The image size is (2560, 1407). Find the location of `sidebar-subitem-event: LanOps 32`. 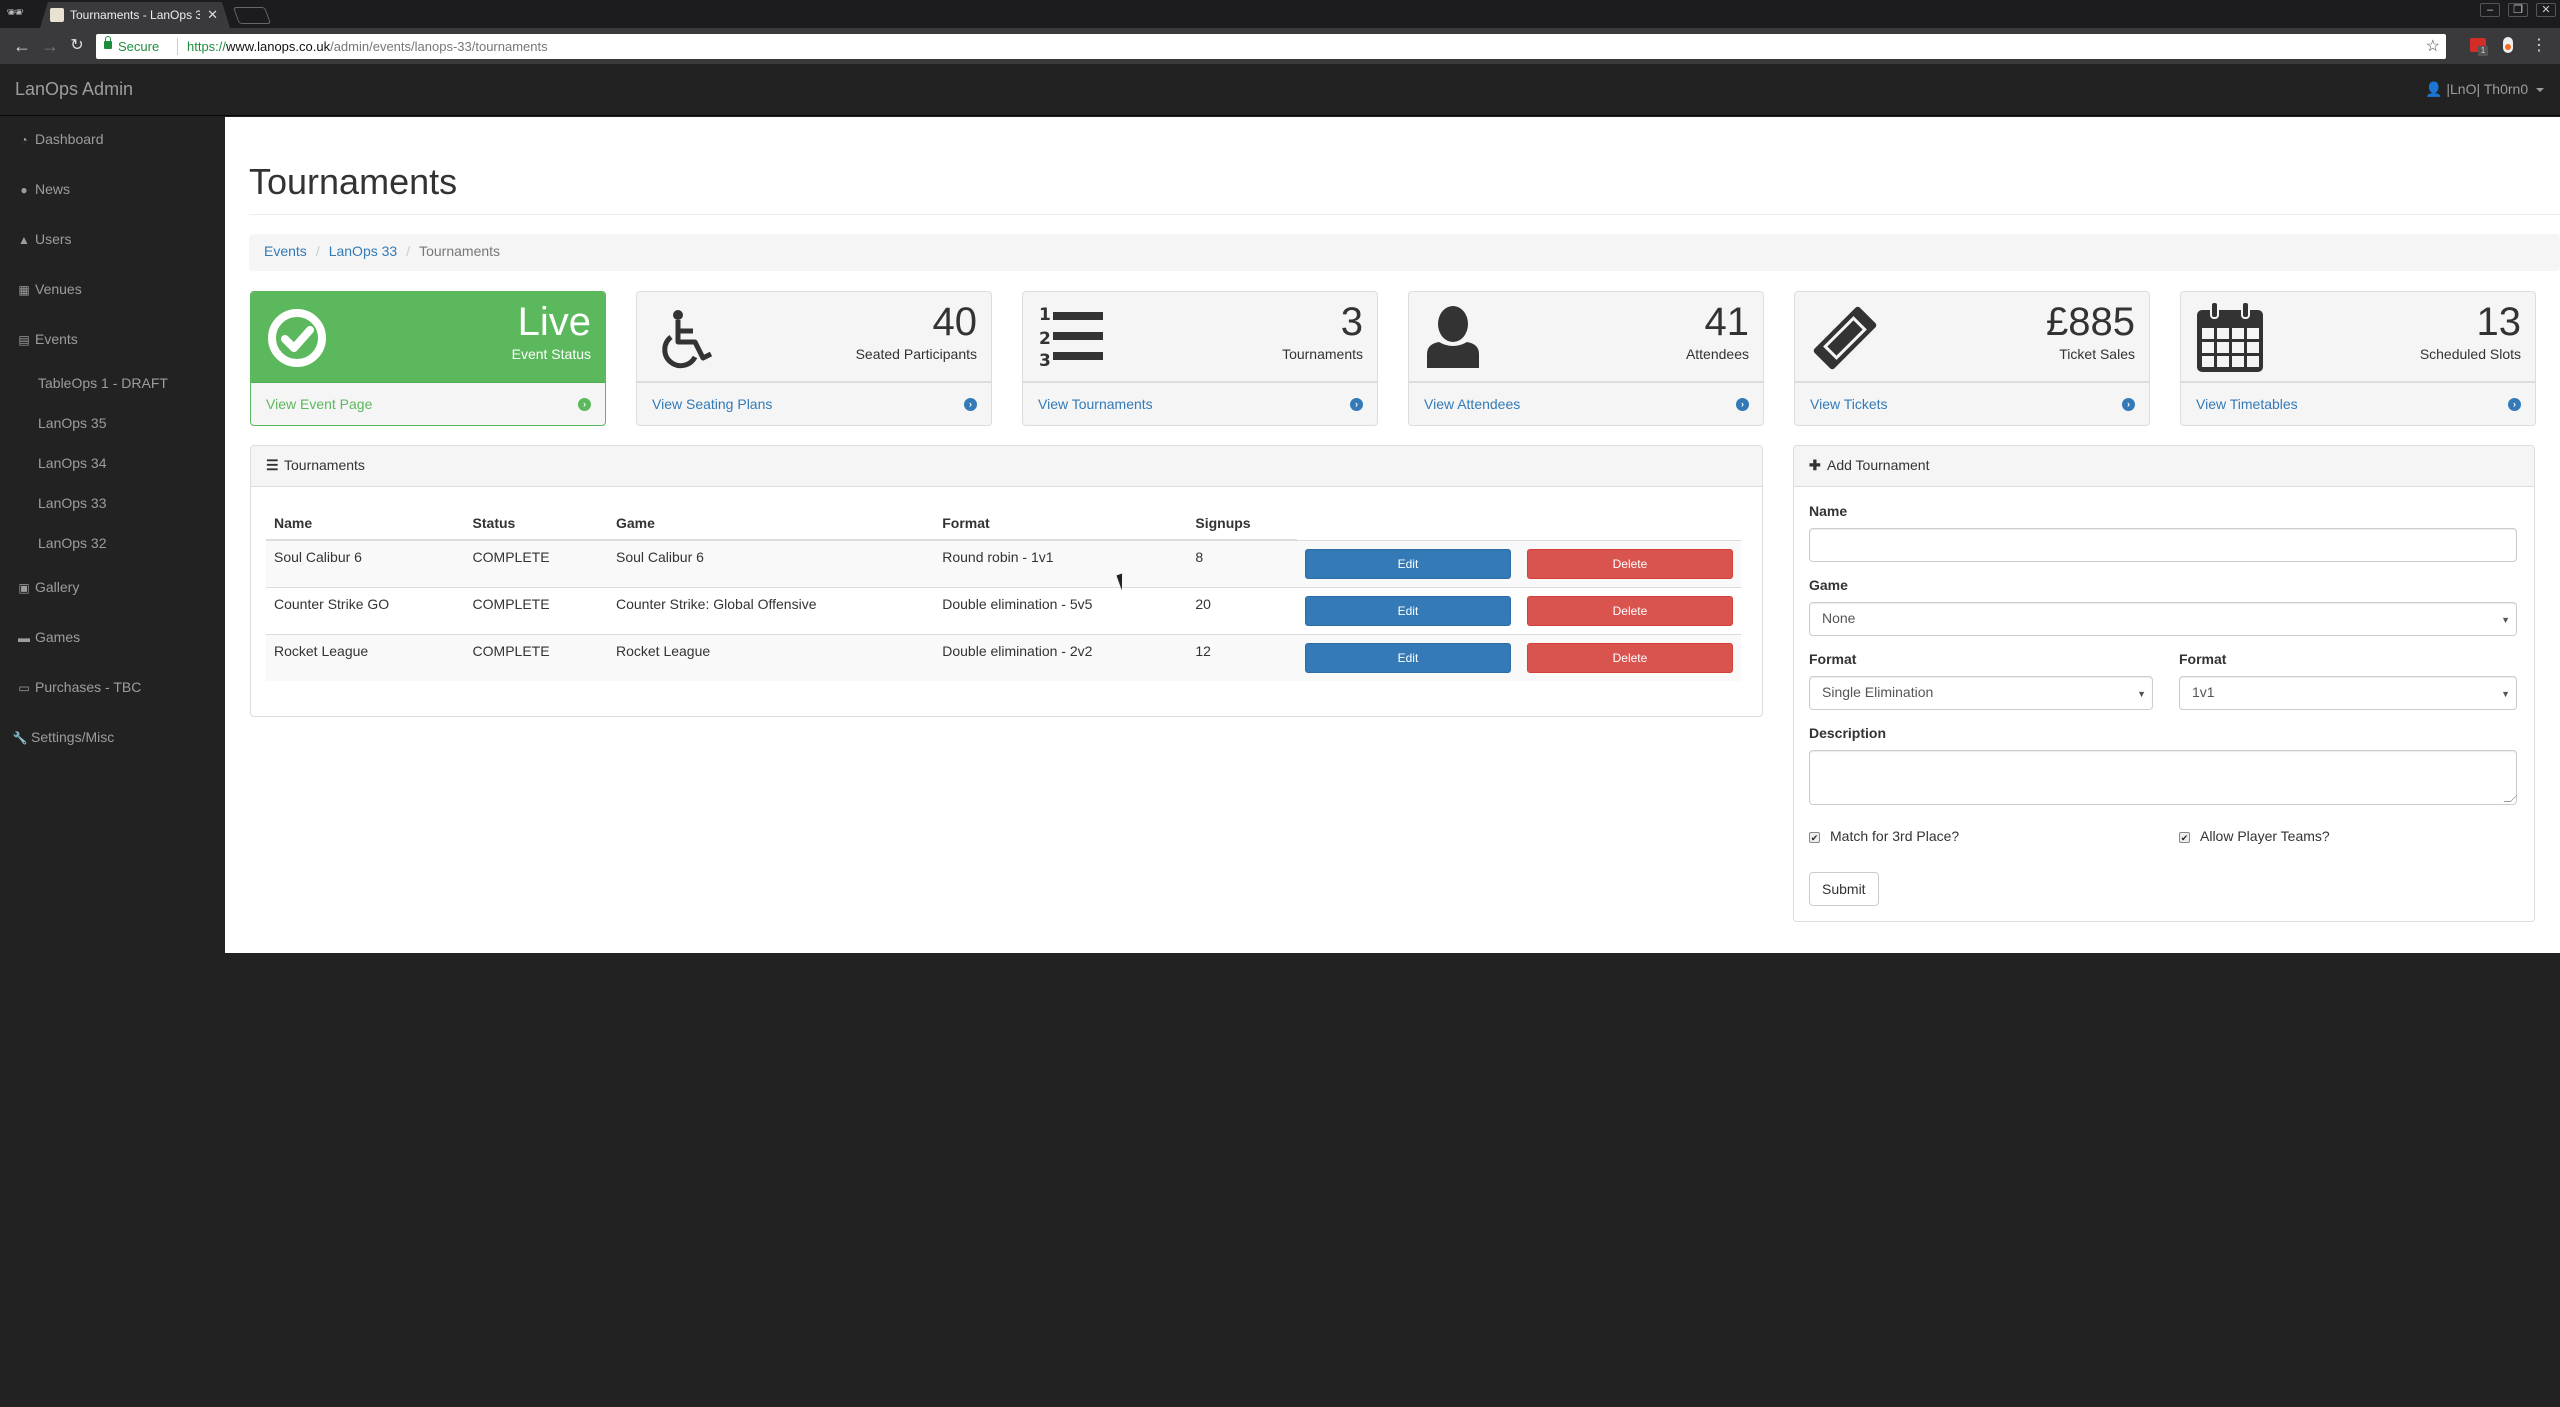

sidebar-subitem-event: LanOps 32 is located at coordinates (72, 543).